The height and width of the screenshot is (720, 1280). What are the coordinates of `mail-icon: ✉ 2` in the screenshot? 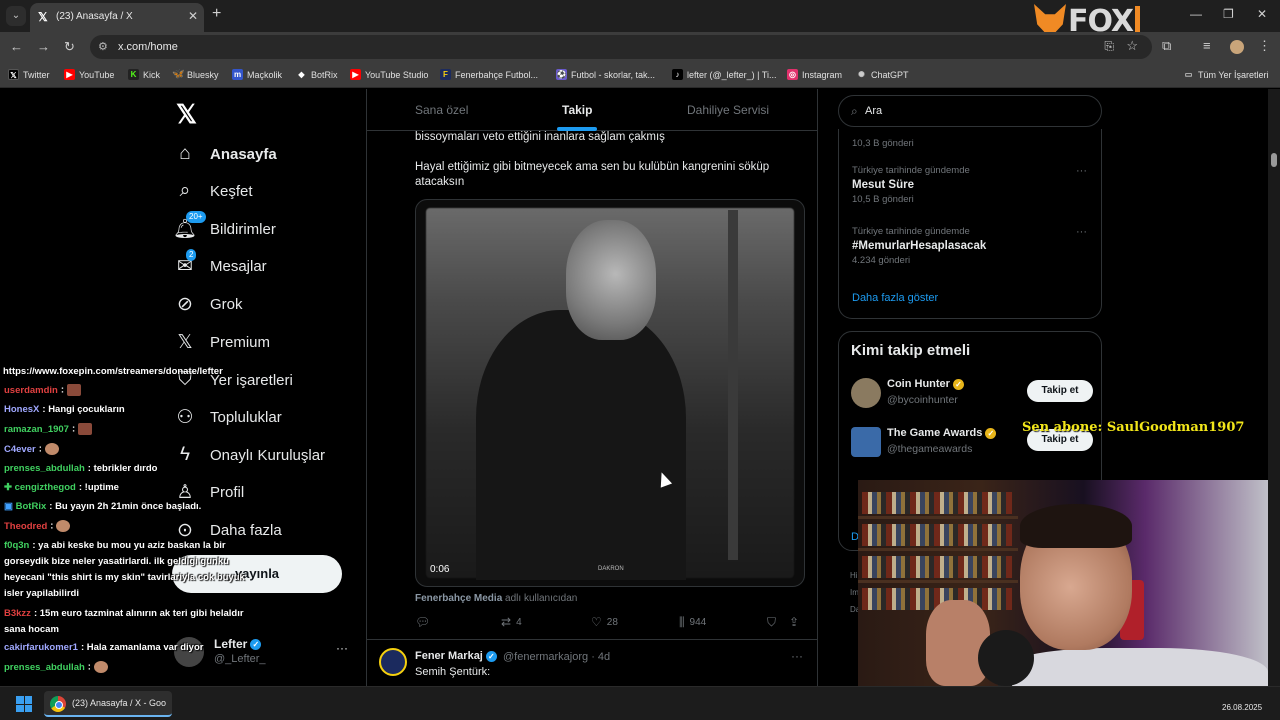 It's located at (185, 263).